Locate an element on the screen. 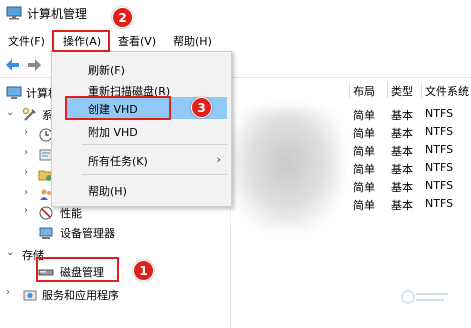 The width and height of the screenshot is (471, 328). menu-item-label: 刷新(F) is located at coordinates (106, 70).